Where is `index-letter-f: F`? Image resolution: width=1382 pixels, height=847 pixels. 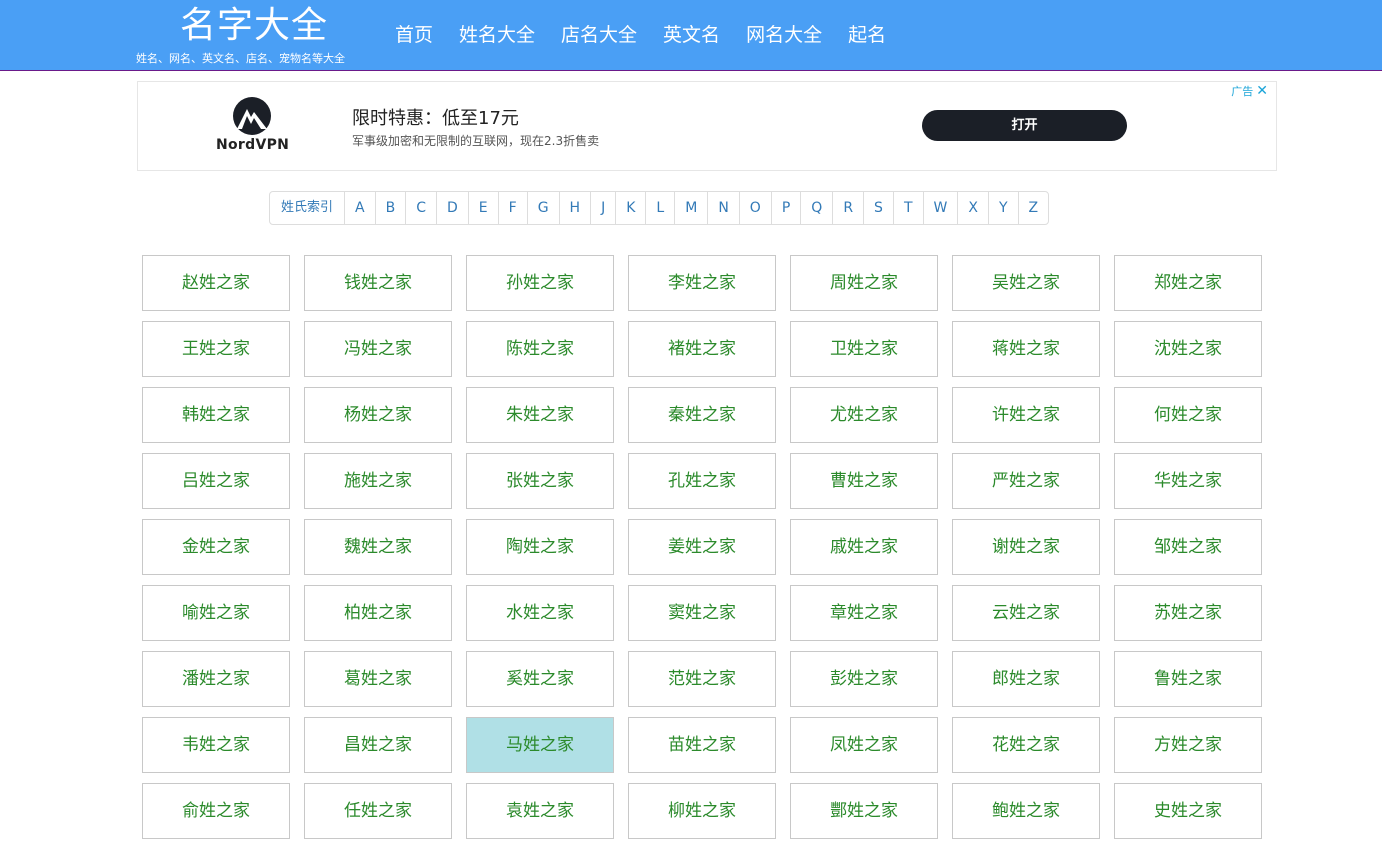 index-letter-f: F is located at coordinates (512, 208).